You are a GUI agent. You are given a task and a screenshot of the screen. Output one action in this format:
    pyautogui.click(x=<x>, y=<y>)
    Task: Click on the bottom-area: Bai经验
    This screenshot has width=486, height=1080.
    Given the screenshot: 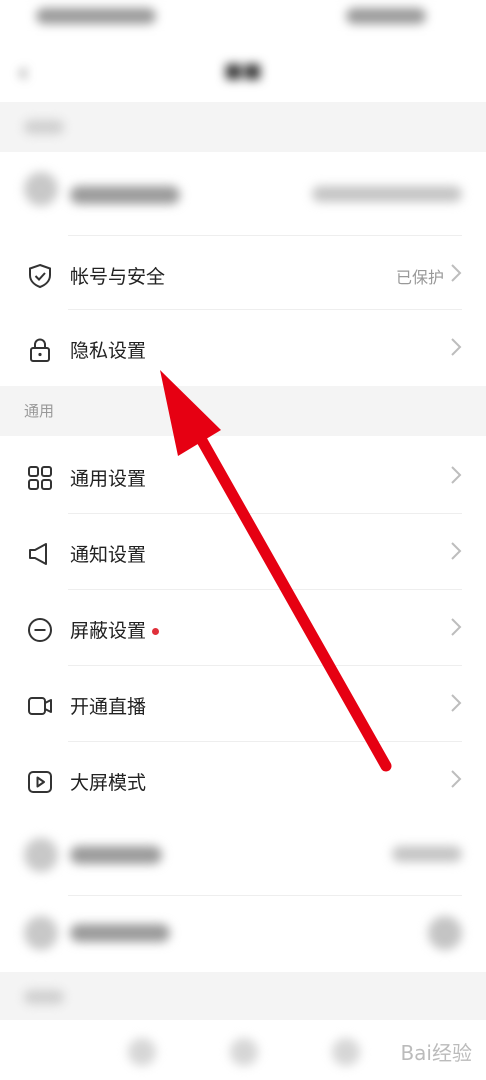 What is the action you would take?
    pyautogui.click(x=243, y=1050)
    